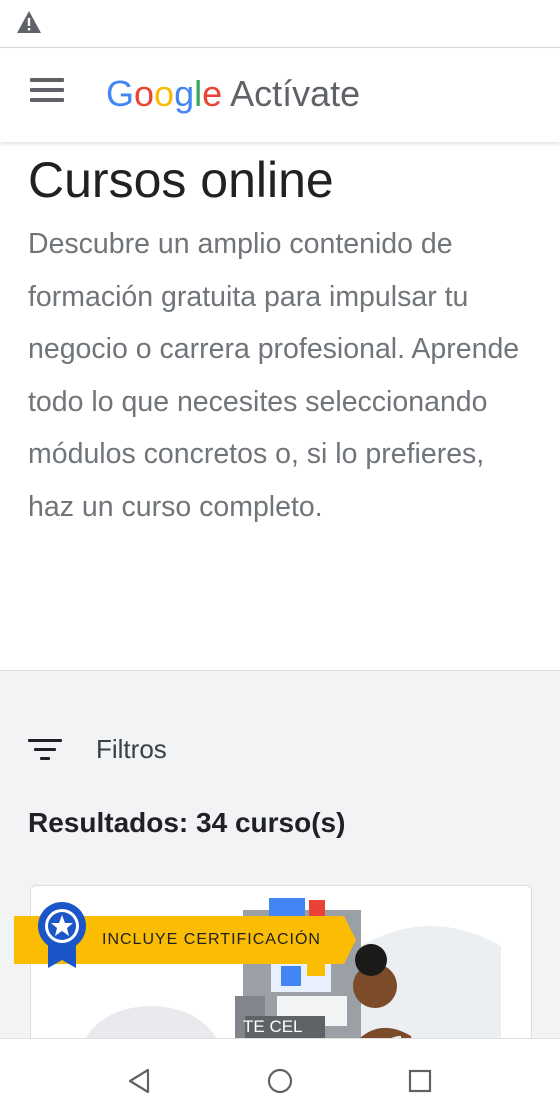 This screenshot has height=1120, width=560. Describe the element at coordinates (198, 93) in the screenshot. I see `brand-letter: l` at that location.